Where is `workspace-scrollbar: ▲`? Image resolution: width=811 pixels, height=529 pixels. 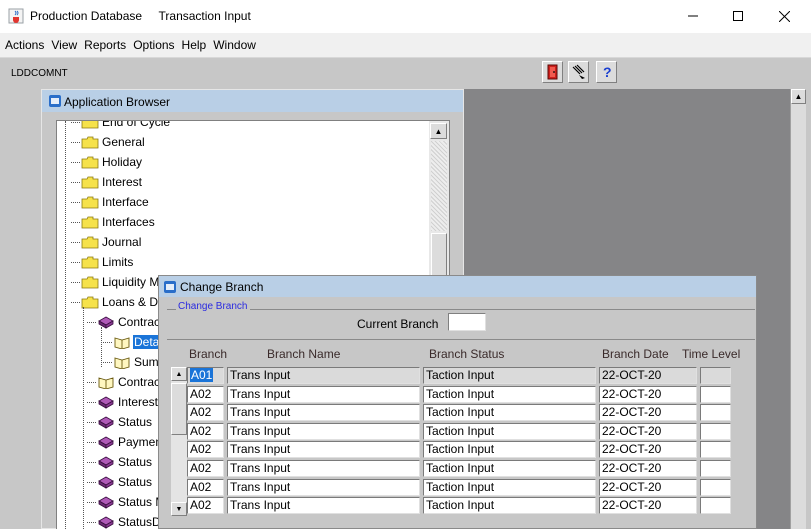
workspace-scrollbar: ▲ is located at coordinates (798, 309).